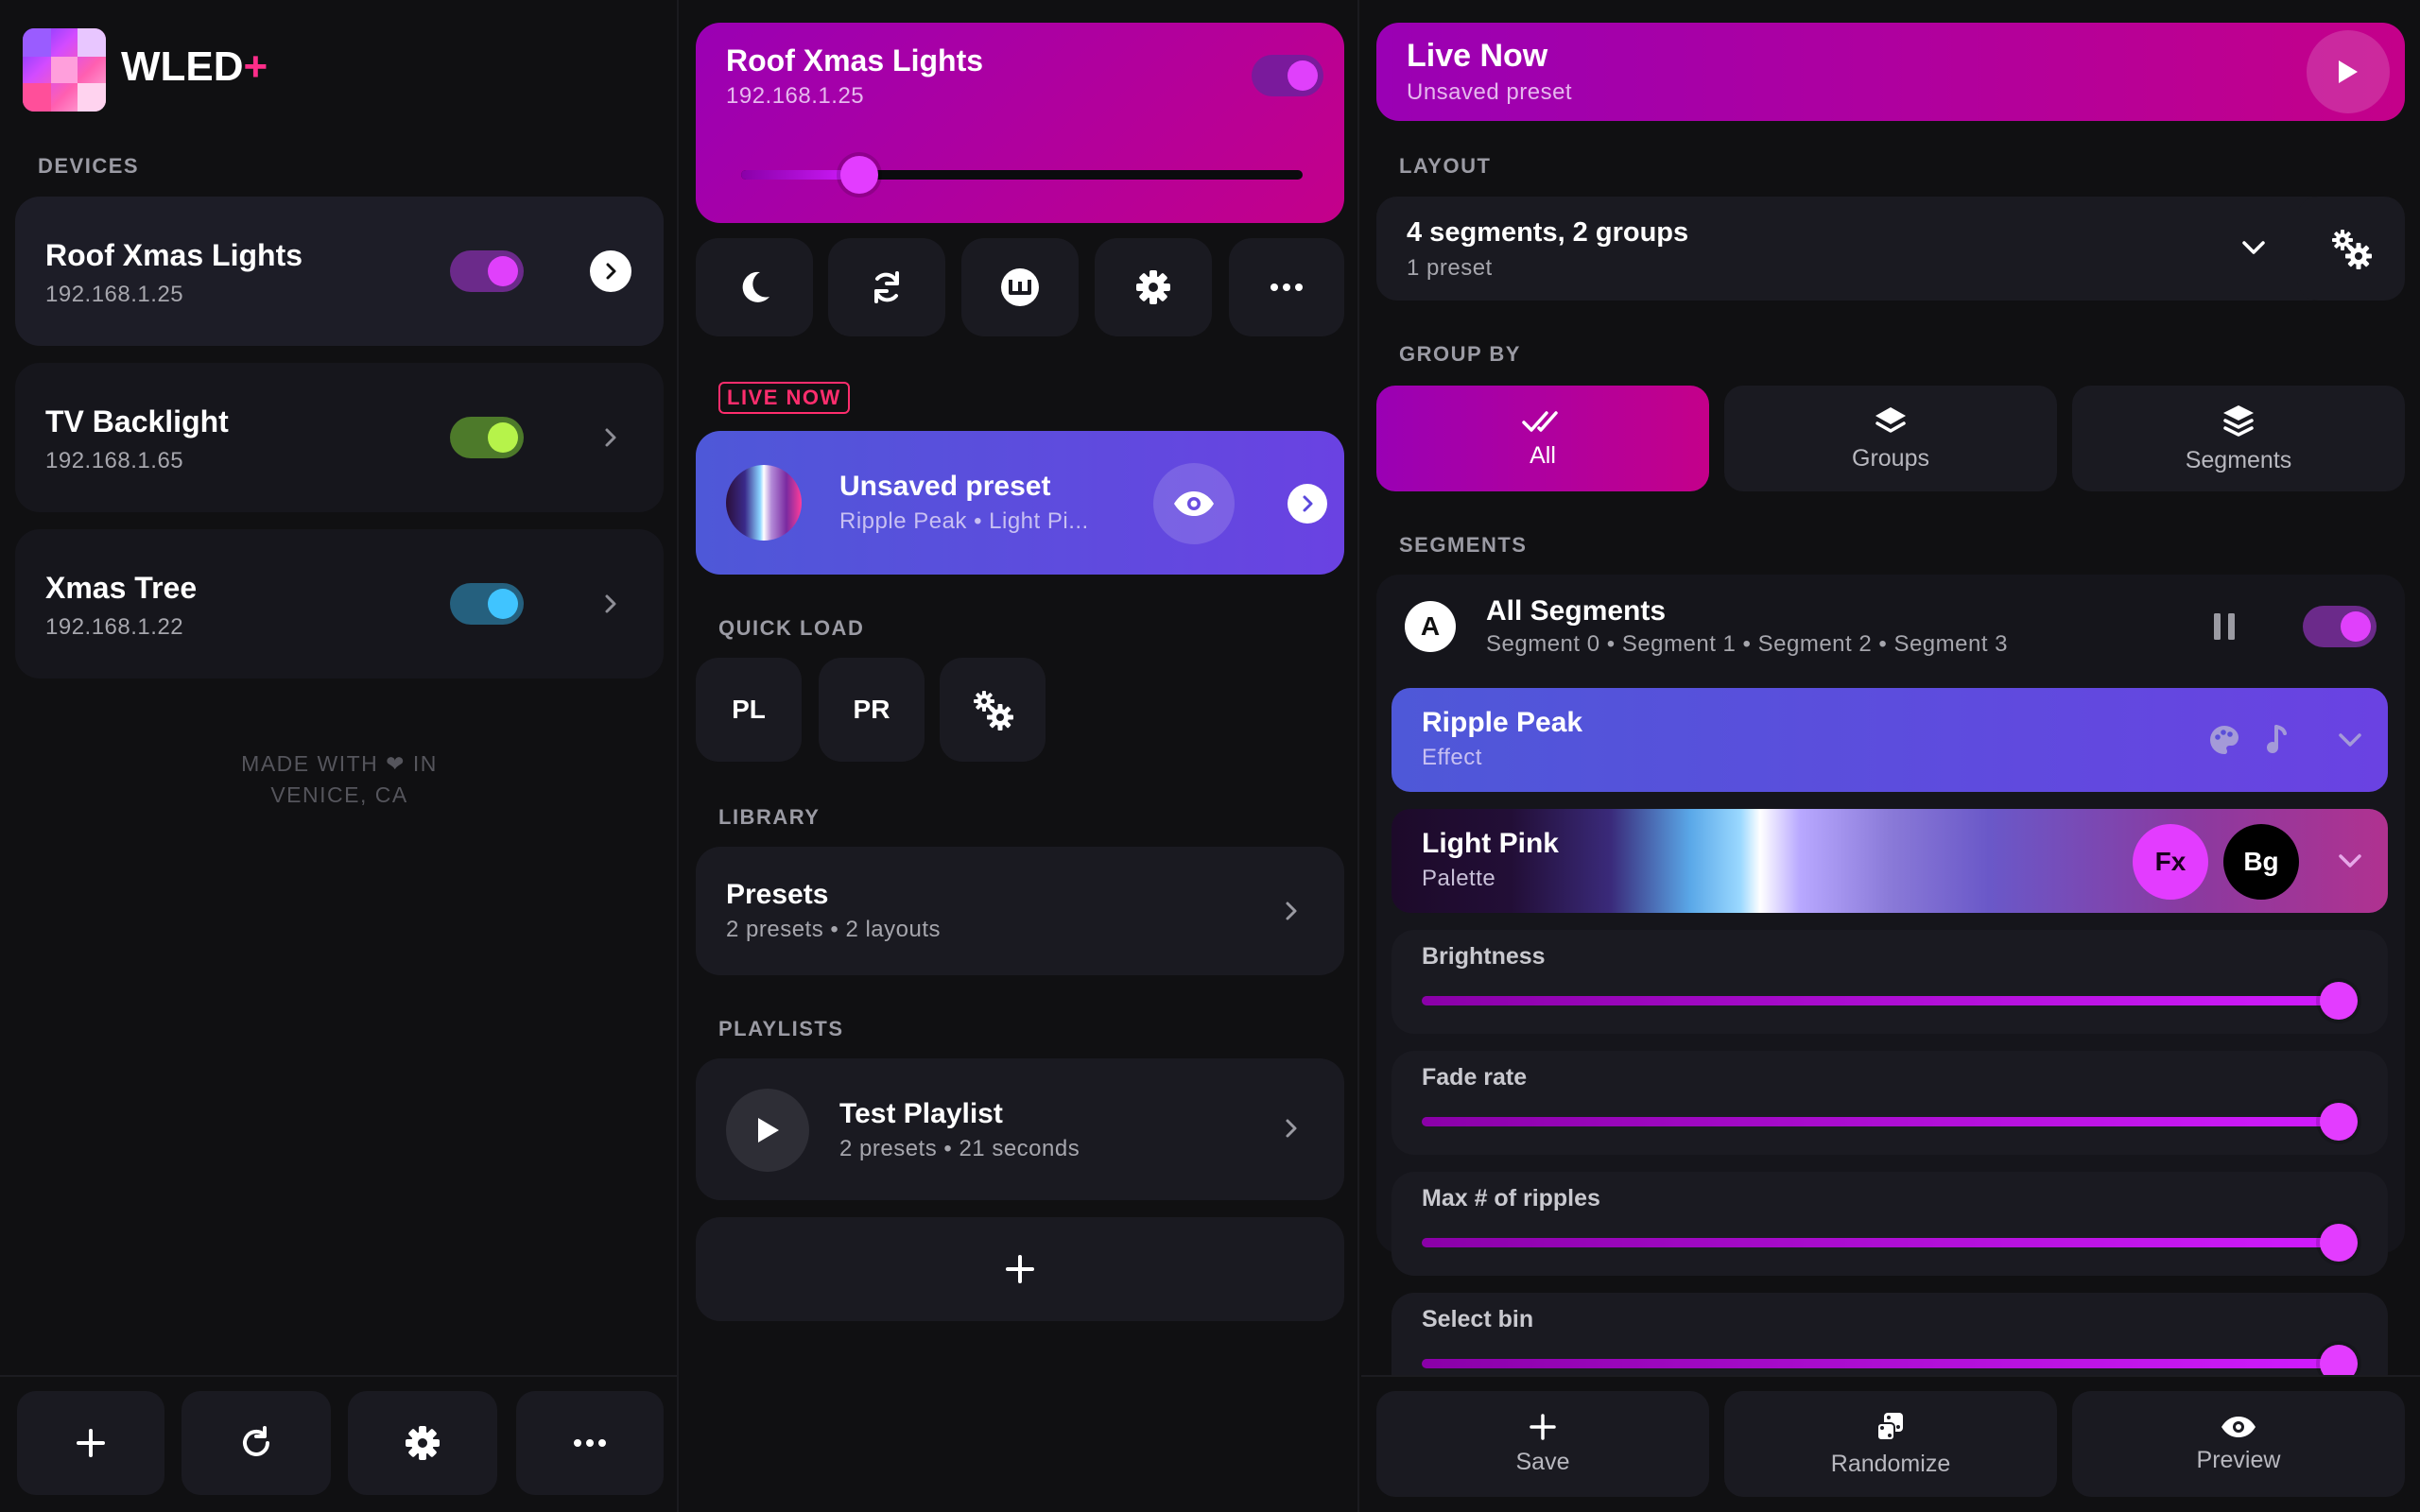  What do you see at coordinates (1891, 419) in the screenshot?
I see `layers-icon` at bounding box center [1891, 419].